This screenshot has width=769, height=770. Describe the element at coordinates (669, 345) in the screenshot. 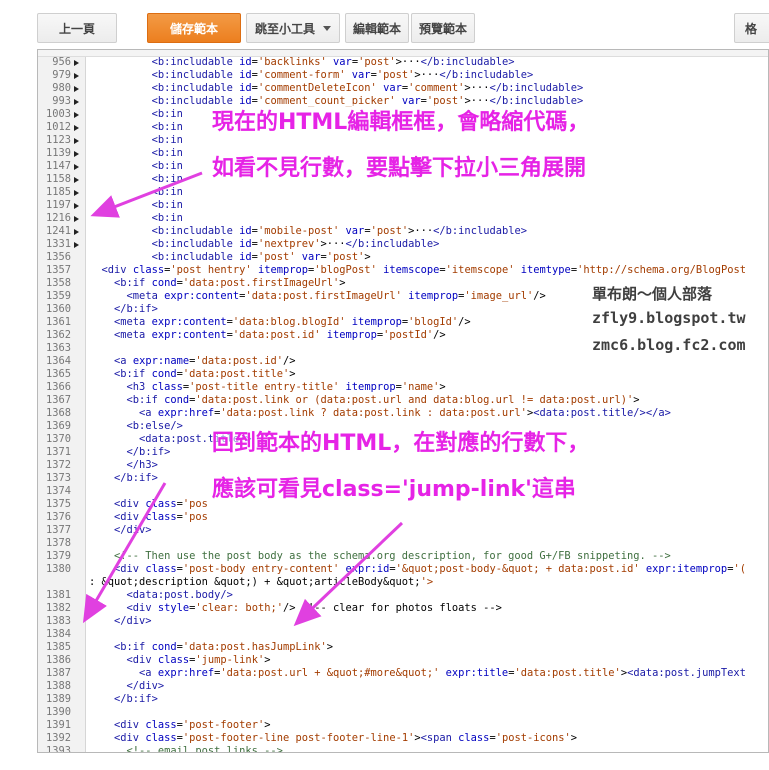

I see `watermark-url-2: zmc6.blog.fc2.com` at that location.